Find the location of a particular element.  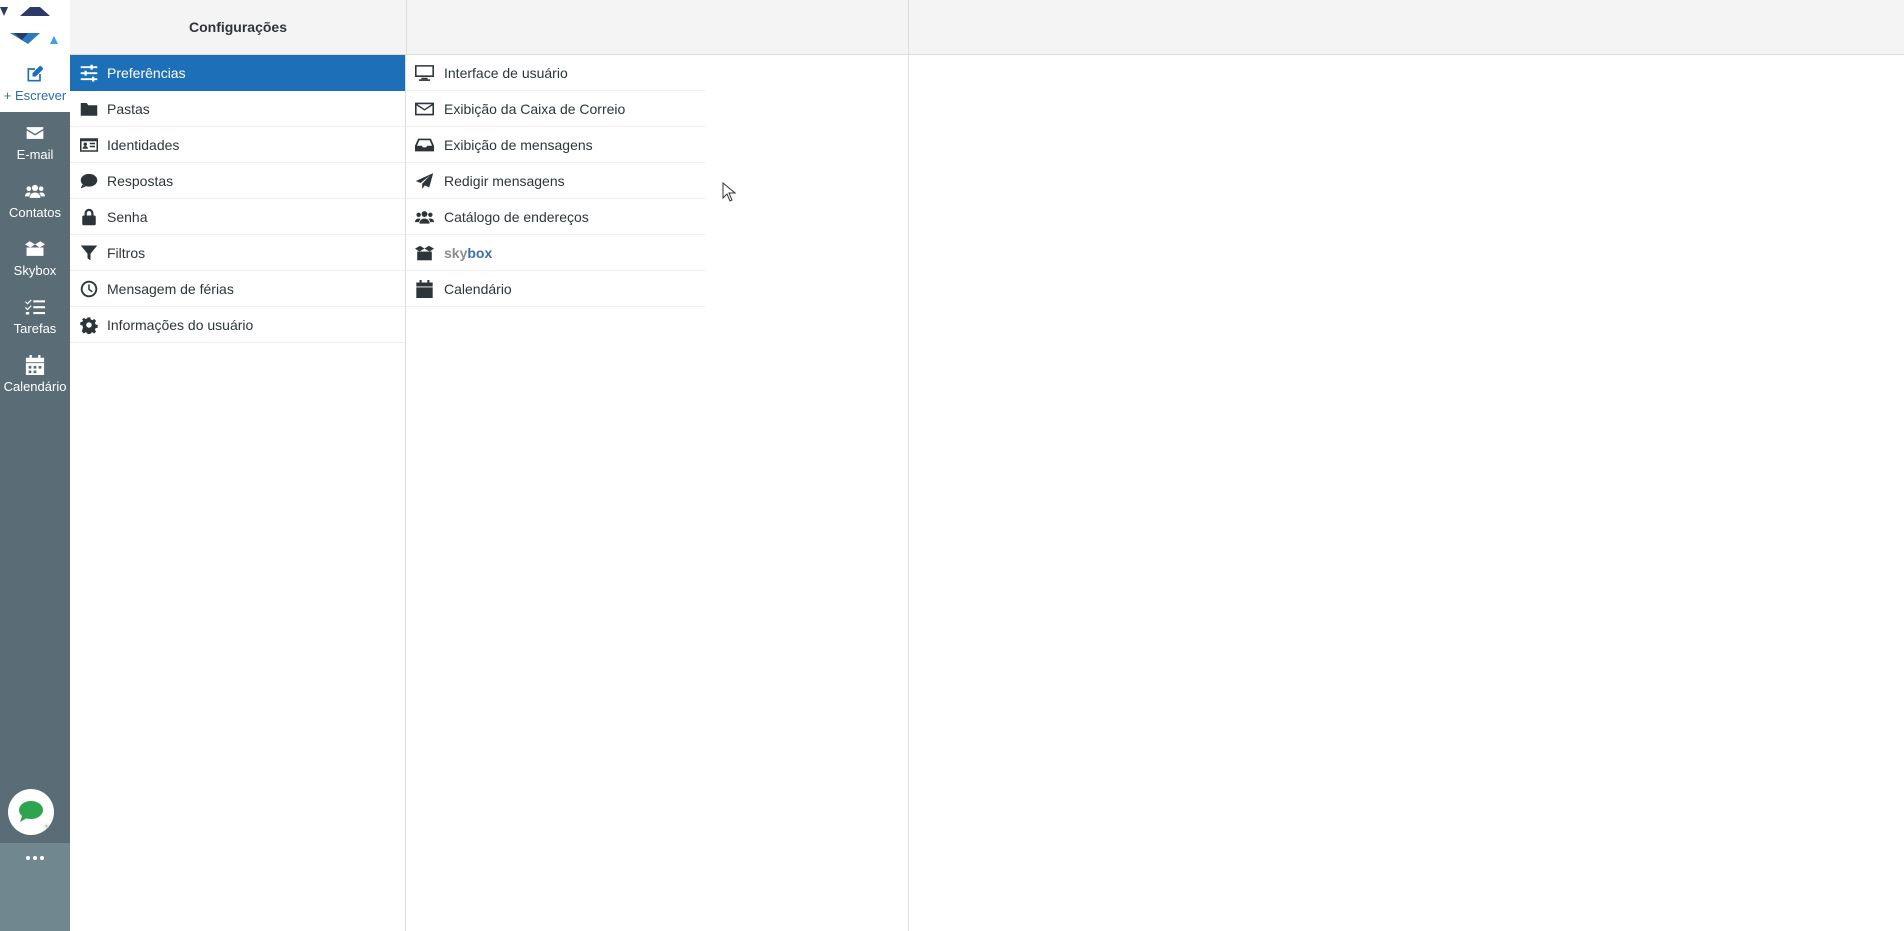

settings-item-filters: Filtros is located at coordinates (237, 253).